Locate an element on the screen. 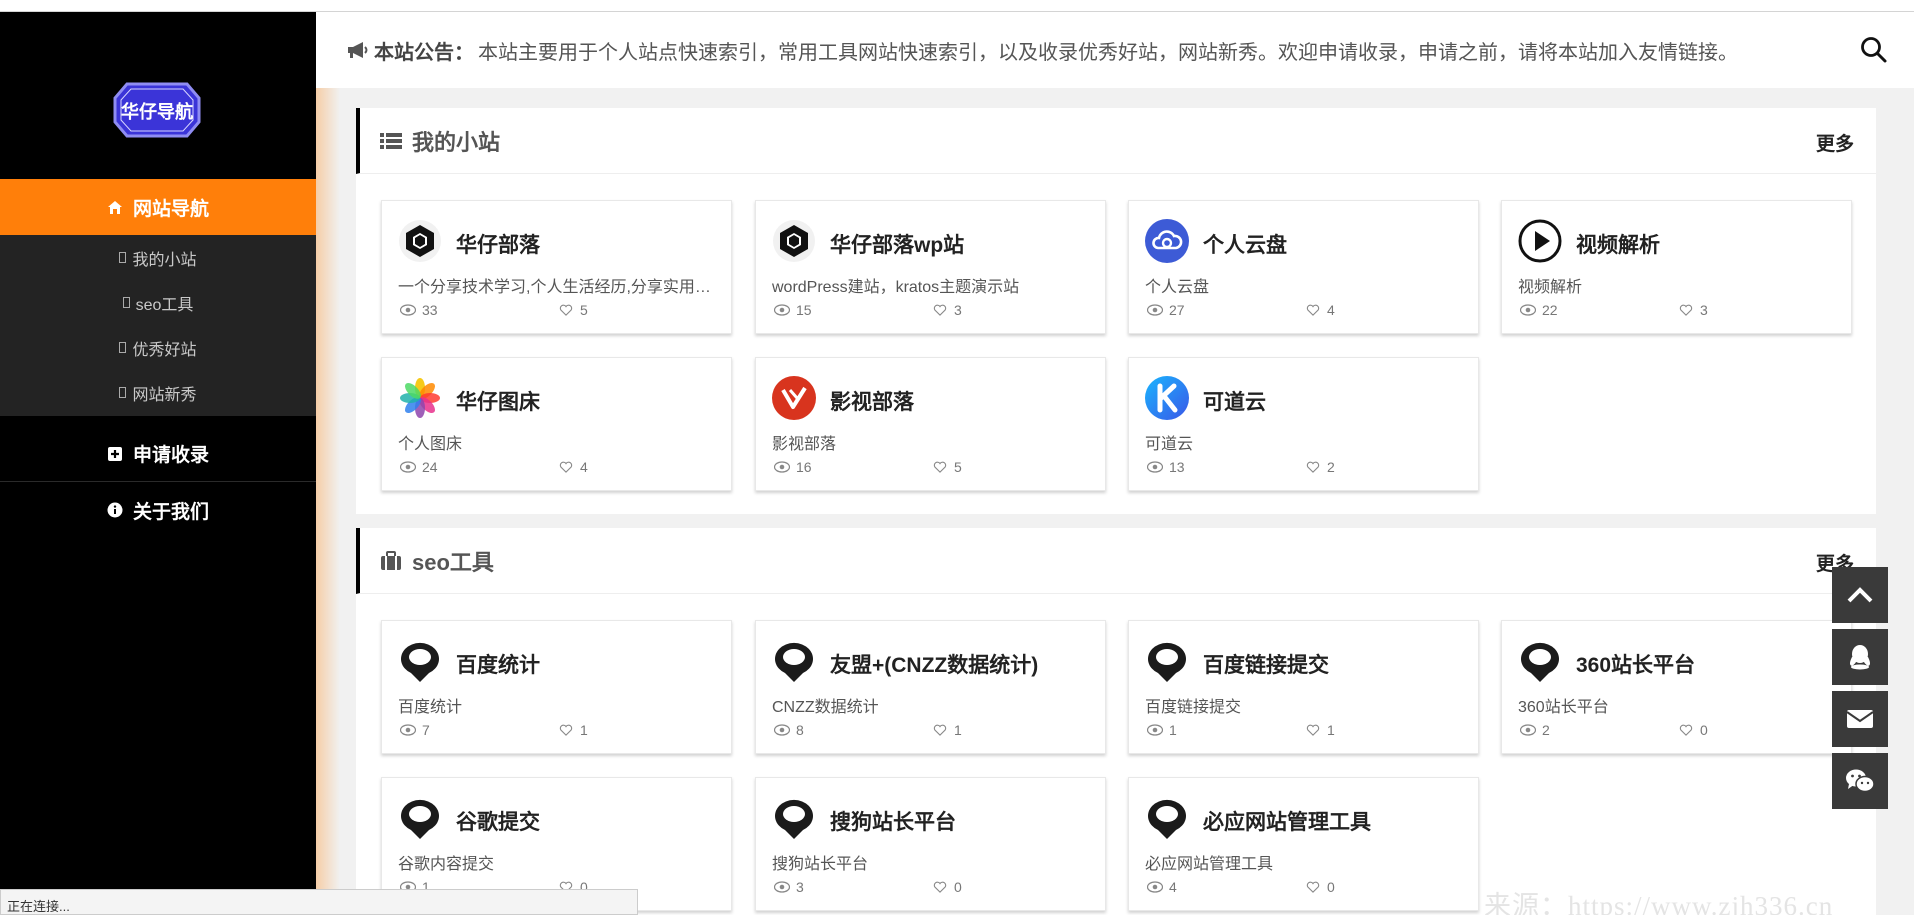 The height and width of the screenshot is (915, 1914). view-count-value: 27 is located at coordinates (1177, 310).